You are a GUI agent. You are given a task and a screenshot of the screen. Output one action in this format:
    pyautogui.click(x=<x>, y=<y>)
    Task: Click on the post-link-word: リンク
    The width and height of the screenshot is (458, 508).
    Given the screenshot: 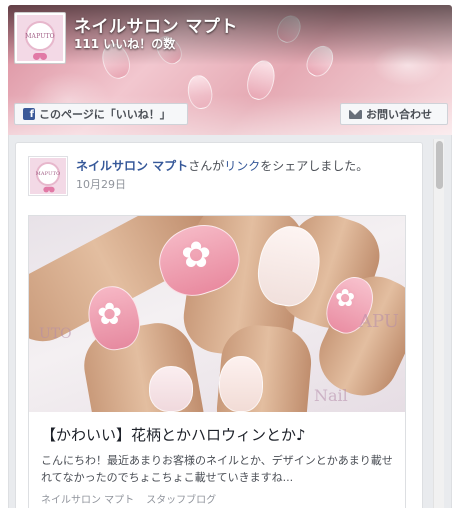 What is the action you would take?
    pyautogui.click(x=242, y=166)
    